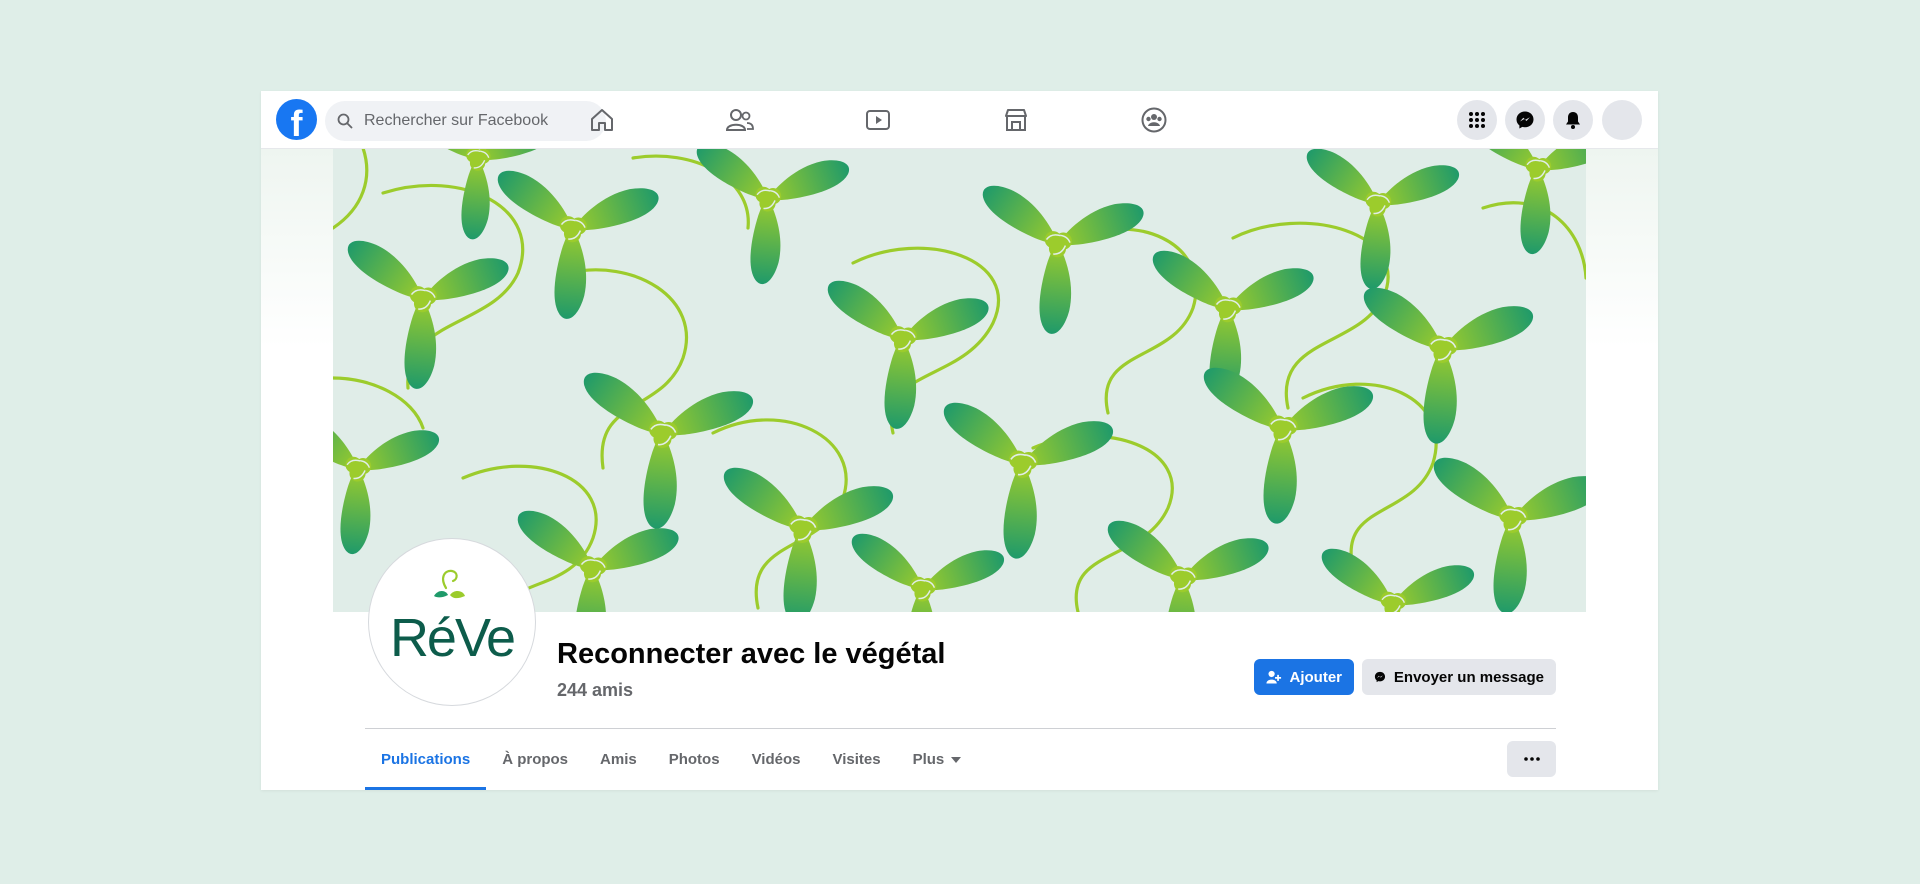 The image size is (1920, 884). What do you see at coordinates (959, 120) in the screenshot?
I see `top-nav-bar: f` at bounding box center [959, 120].